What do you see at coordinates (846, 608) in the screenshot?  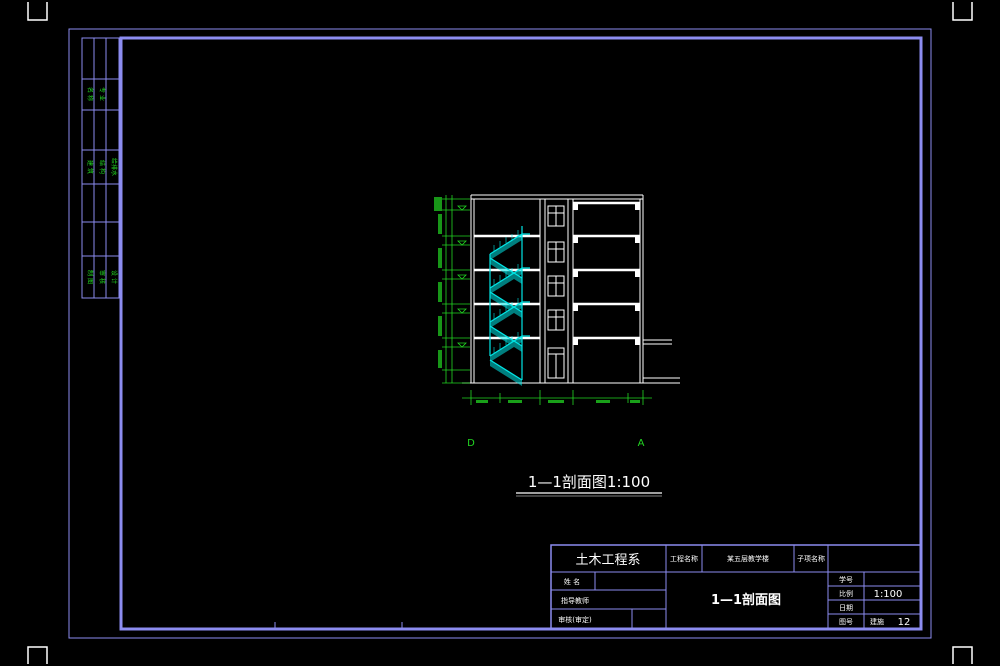 I see `date-label: 日期` at bounding box center [846, 608].